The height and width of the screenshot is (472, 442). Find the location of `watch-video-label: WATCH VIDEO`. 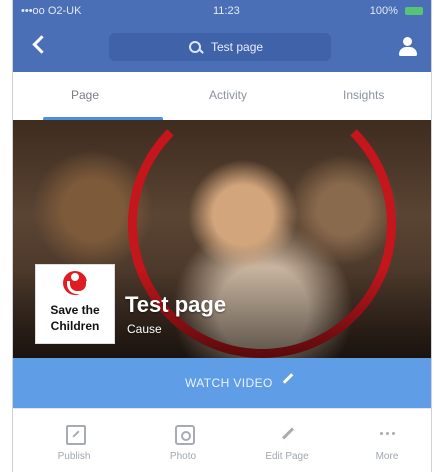

watch-video-label: WATCH VIDEO is located at coordinates (229, 383).